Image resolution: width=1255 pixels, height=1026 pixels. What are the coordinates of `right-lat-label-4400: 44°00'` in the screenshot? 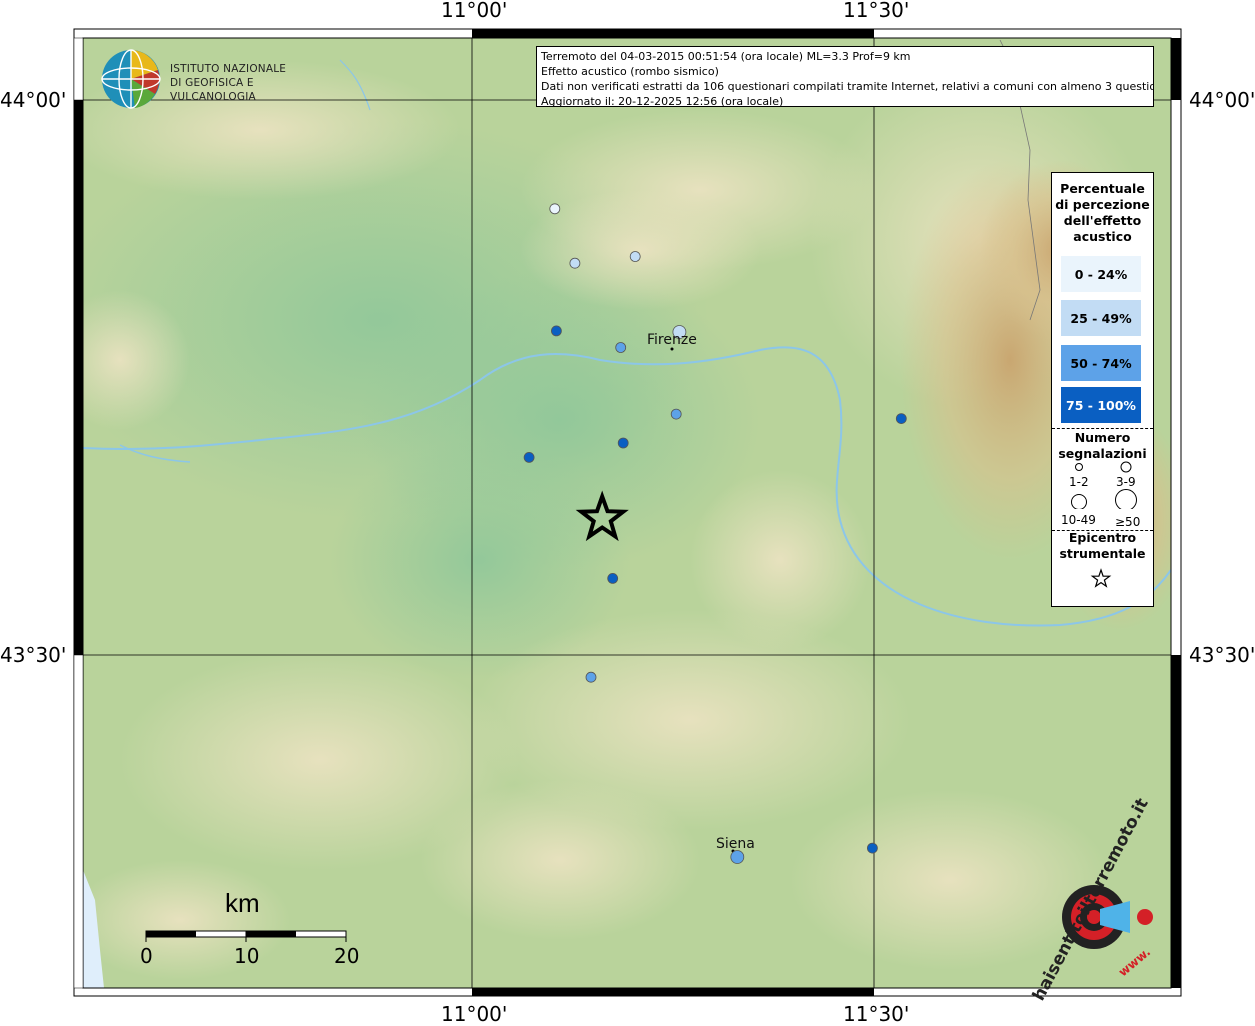 It's located at (1222, 100).